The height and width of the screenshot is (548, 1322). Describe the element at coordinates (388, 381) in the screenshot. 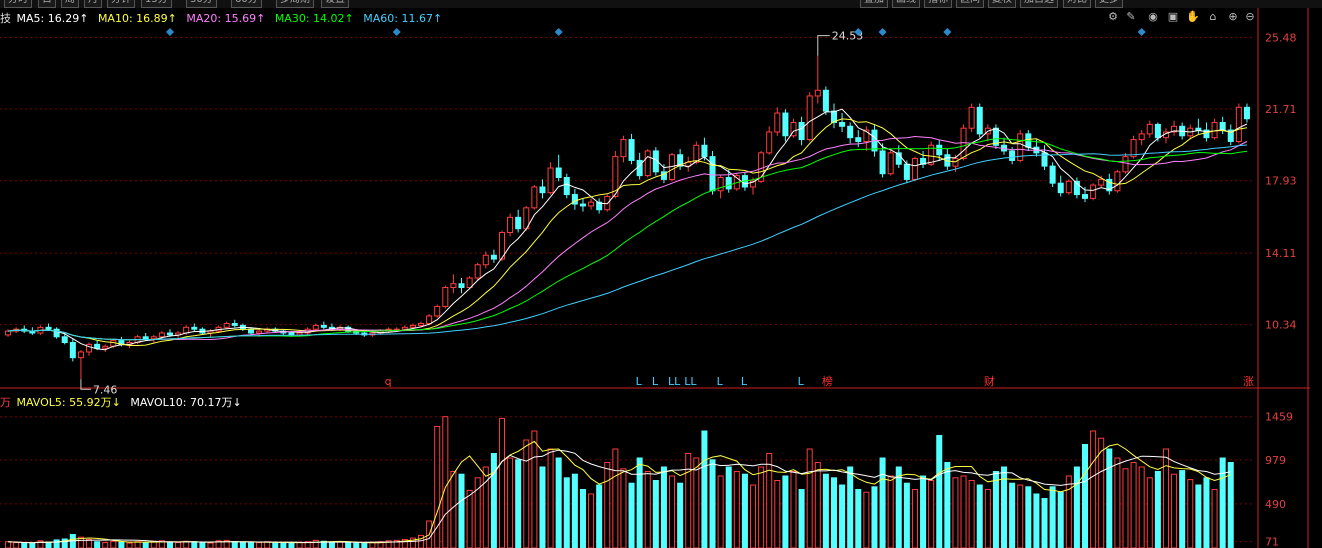

I see `event-marker-label: q` at that location.